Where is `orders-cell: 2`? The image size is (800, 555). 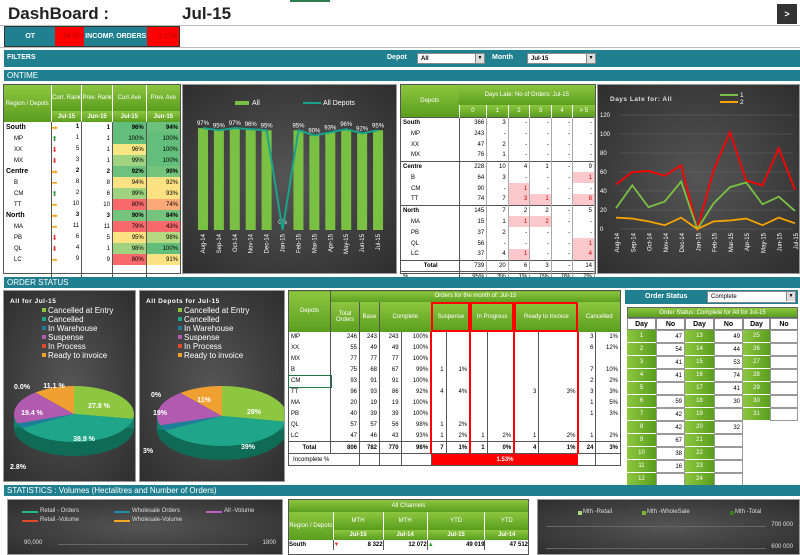 orders-cell: 2 is located at coordinates (587, 381).